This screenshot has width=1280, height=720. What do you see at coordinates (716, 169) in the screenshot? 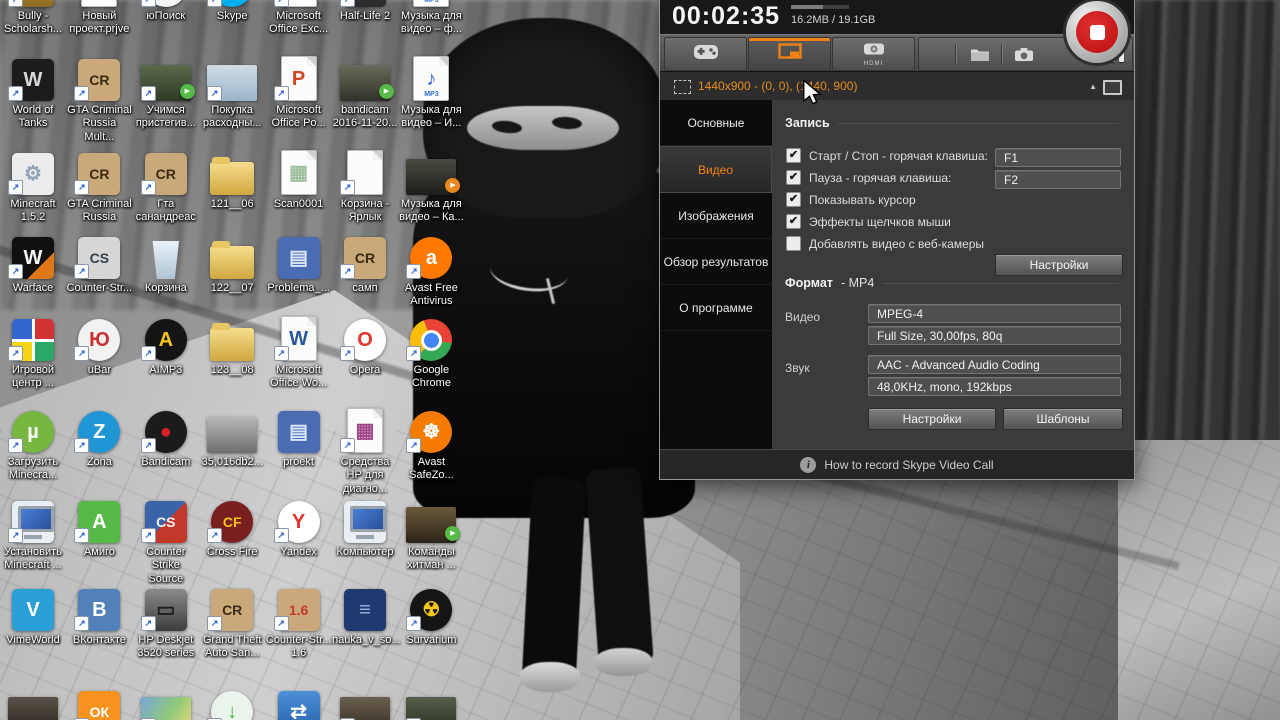
I see `sidebar-item: Видео` at bounding box center [716, 169].